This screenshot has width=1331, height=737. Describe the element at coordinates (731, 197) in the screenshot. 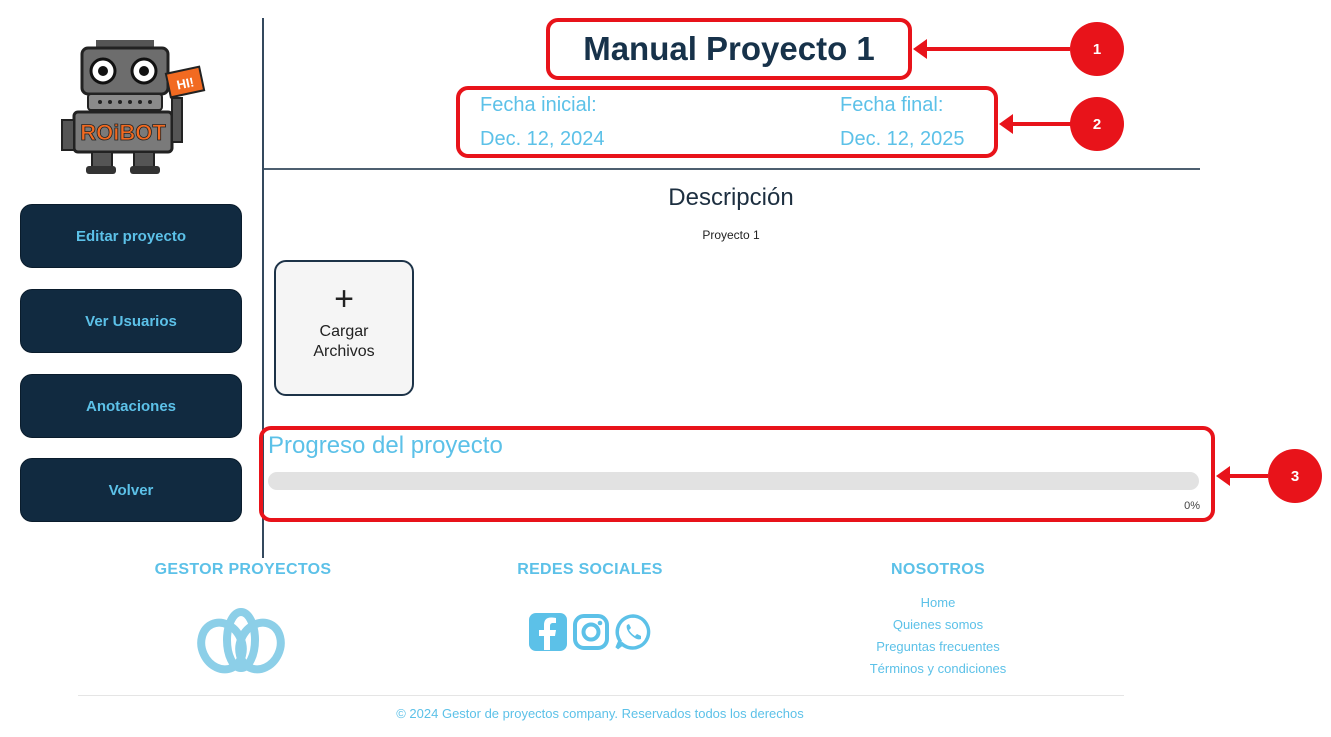

I see `description-heading: Descripción` at that location.